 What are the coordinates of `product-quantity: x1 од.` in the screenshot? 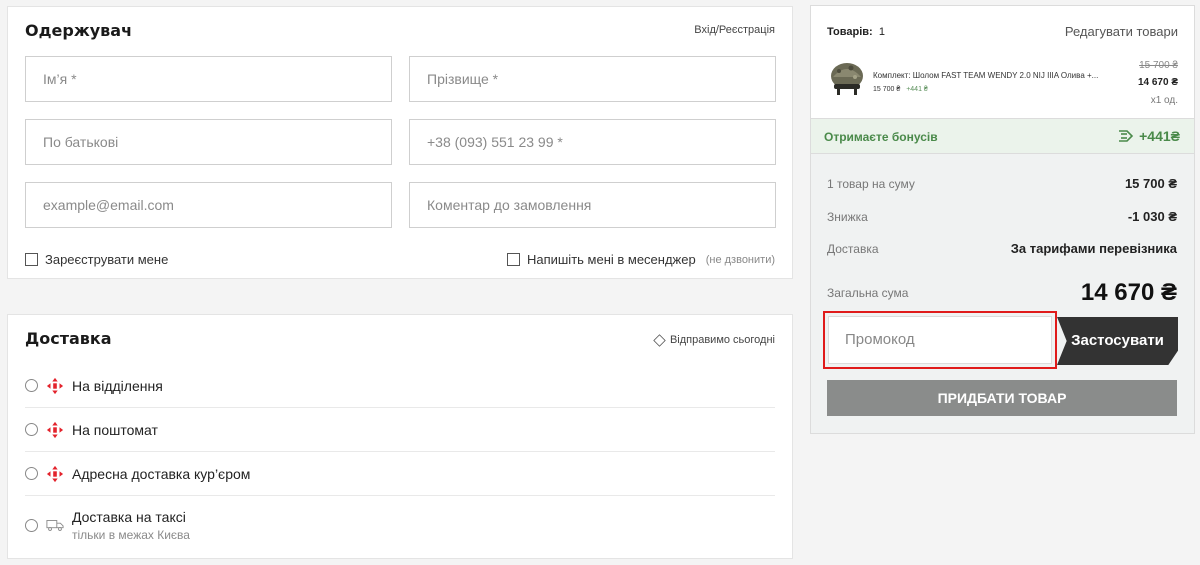 It's located at (1164, 100).